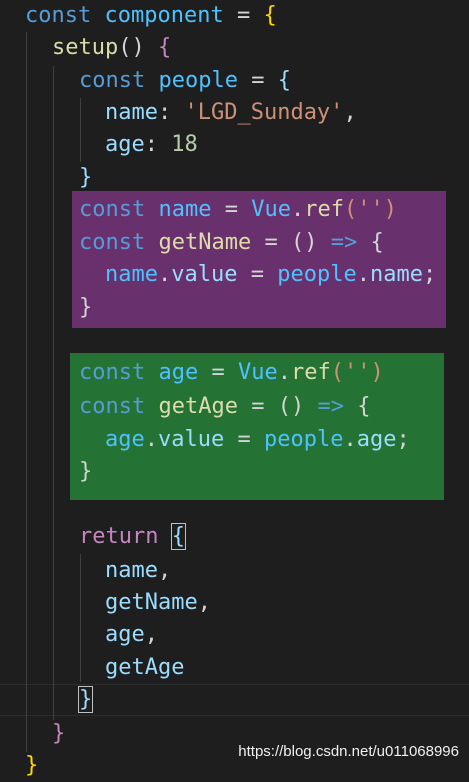 The image size is (469, 782). I want to click on return-item-getage: getAge, so click(145, 667).